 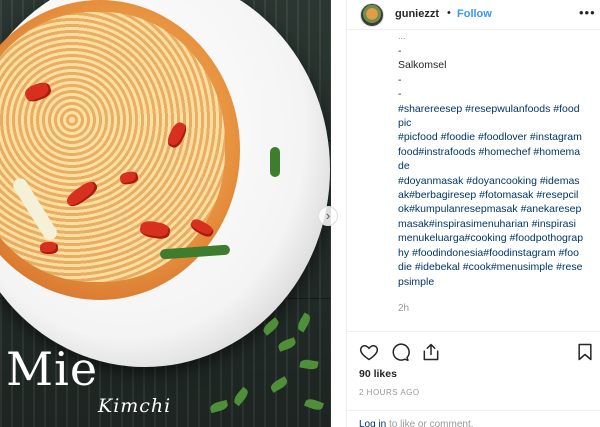 What do you see at coordinates (369, 352) in the screenshot?
I see `heart-icon` at bounding box center [369, 352].